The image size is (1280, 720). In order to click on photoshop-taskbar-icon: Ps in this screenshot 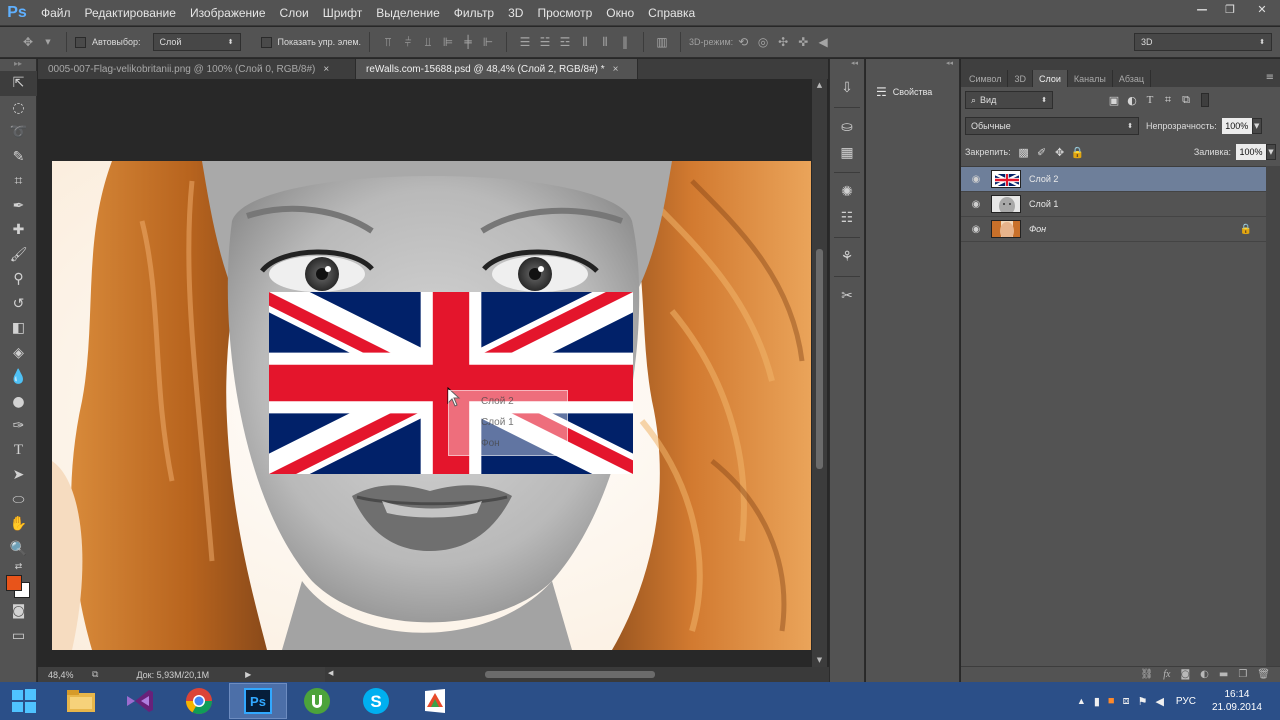, I will do `click(258, 701)`.